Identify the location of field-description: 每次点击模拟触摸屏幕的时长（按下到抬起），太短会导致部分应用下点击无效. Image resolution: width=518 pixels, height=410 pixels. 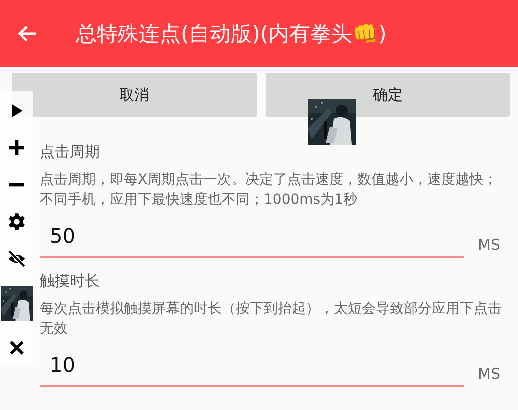
(271, 319).